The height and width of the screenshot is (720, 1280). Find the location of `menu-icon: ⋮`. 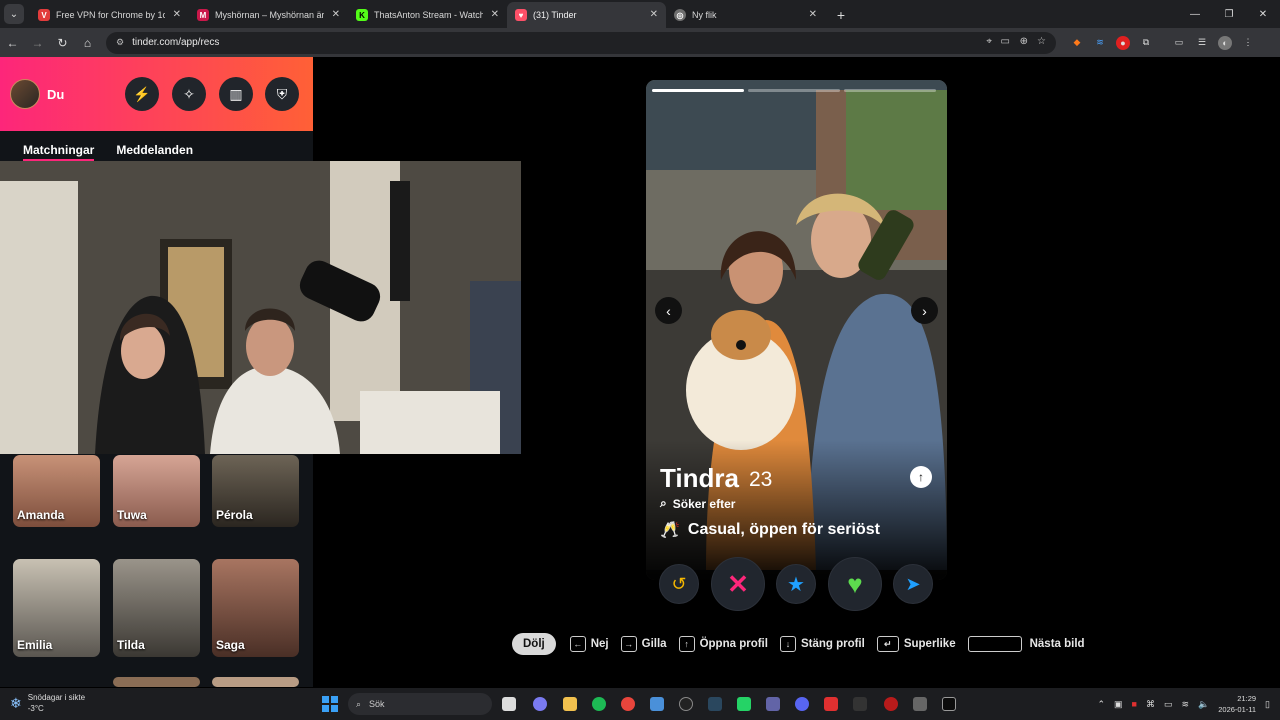

menu-icon: ⋮ is located at coordinates (1248, 43).